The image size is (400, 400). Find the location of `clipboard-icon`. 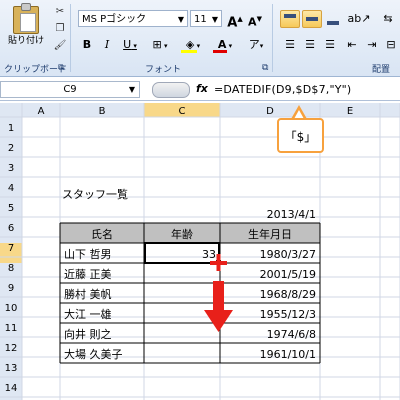

clipboard-icon is located at coordinates (26, 18).